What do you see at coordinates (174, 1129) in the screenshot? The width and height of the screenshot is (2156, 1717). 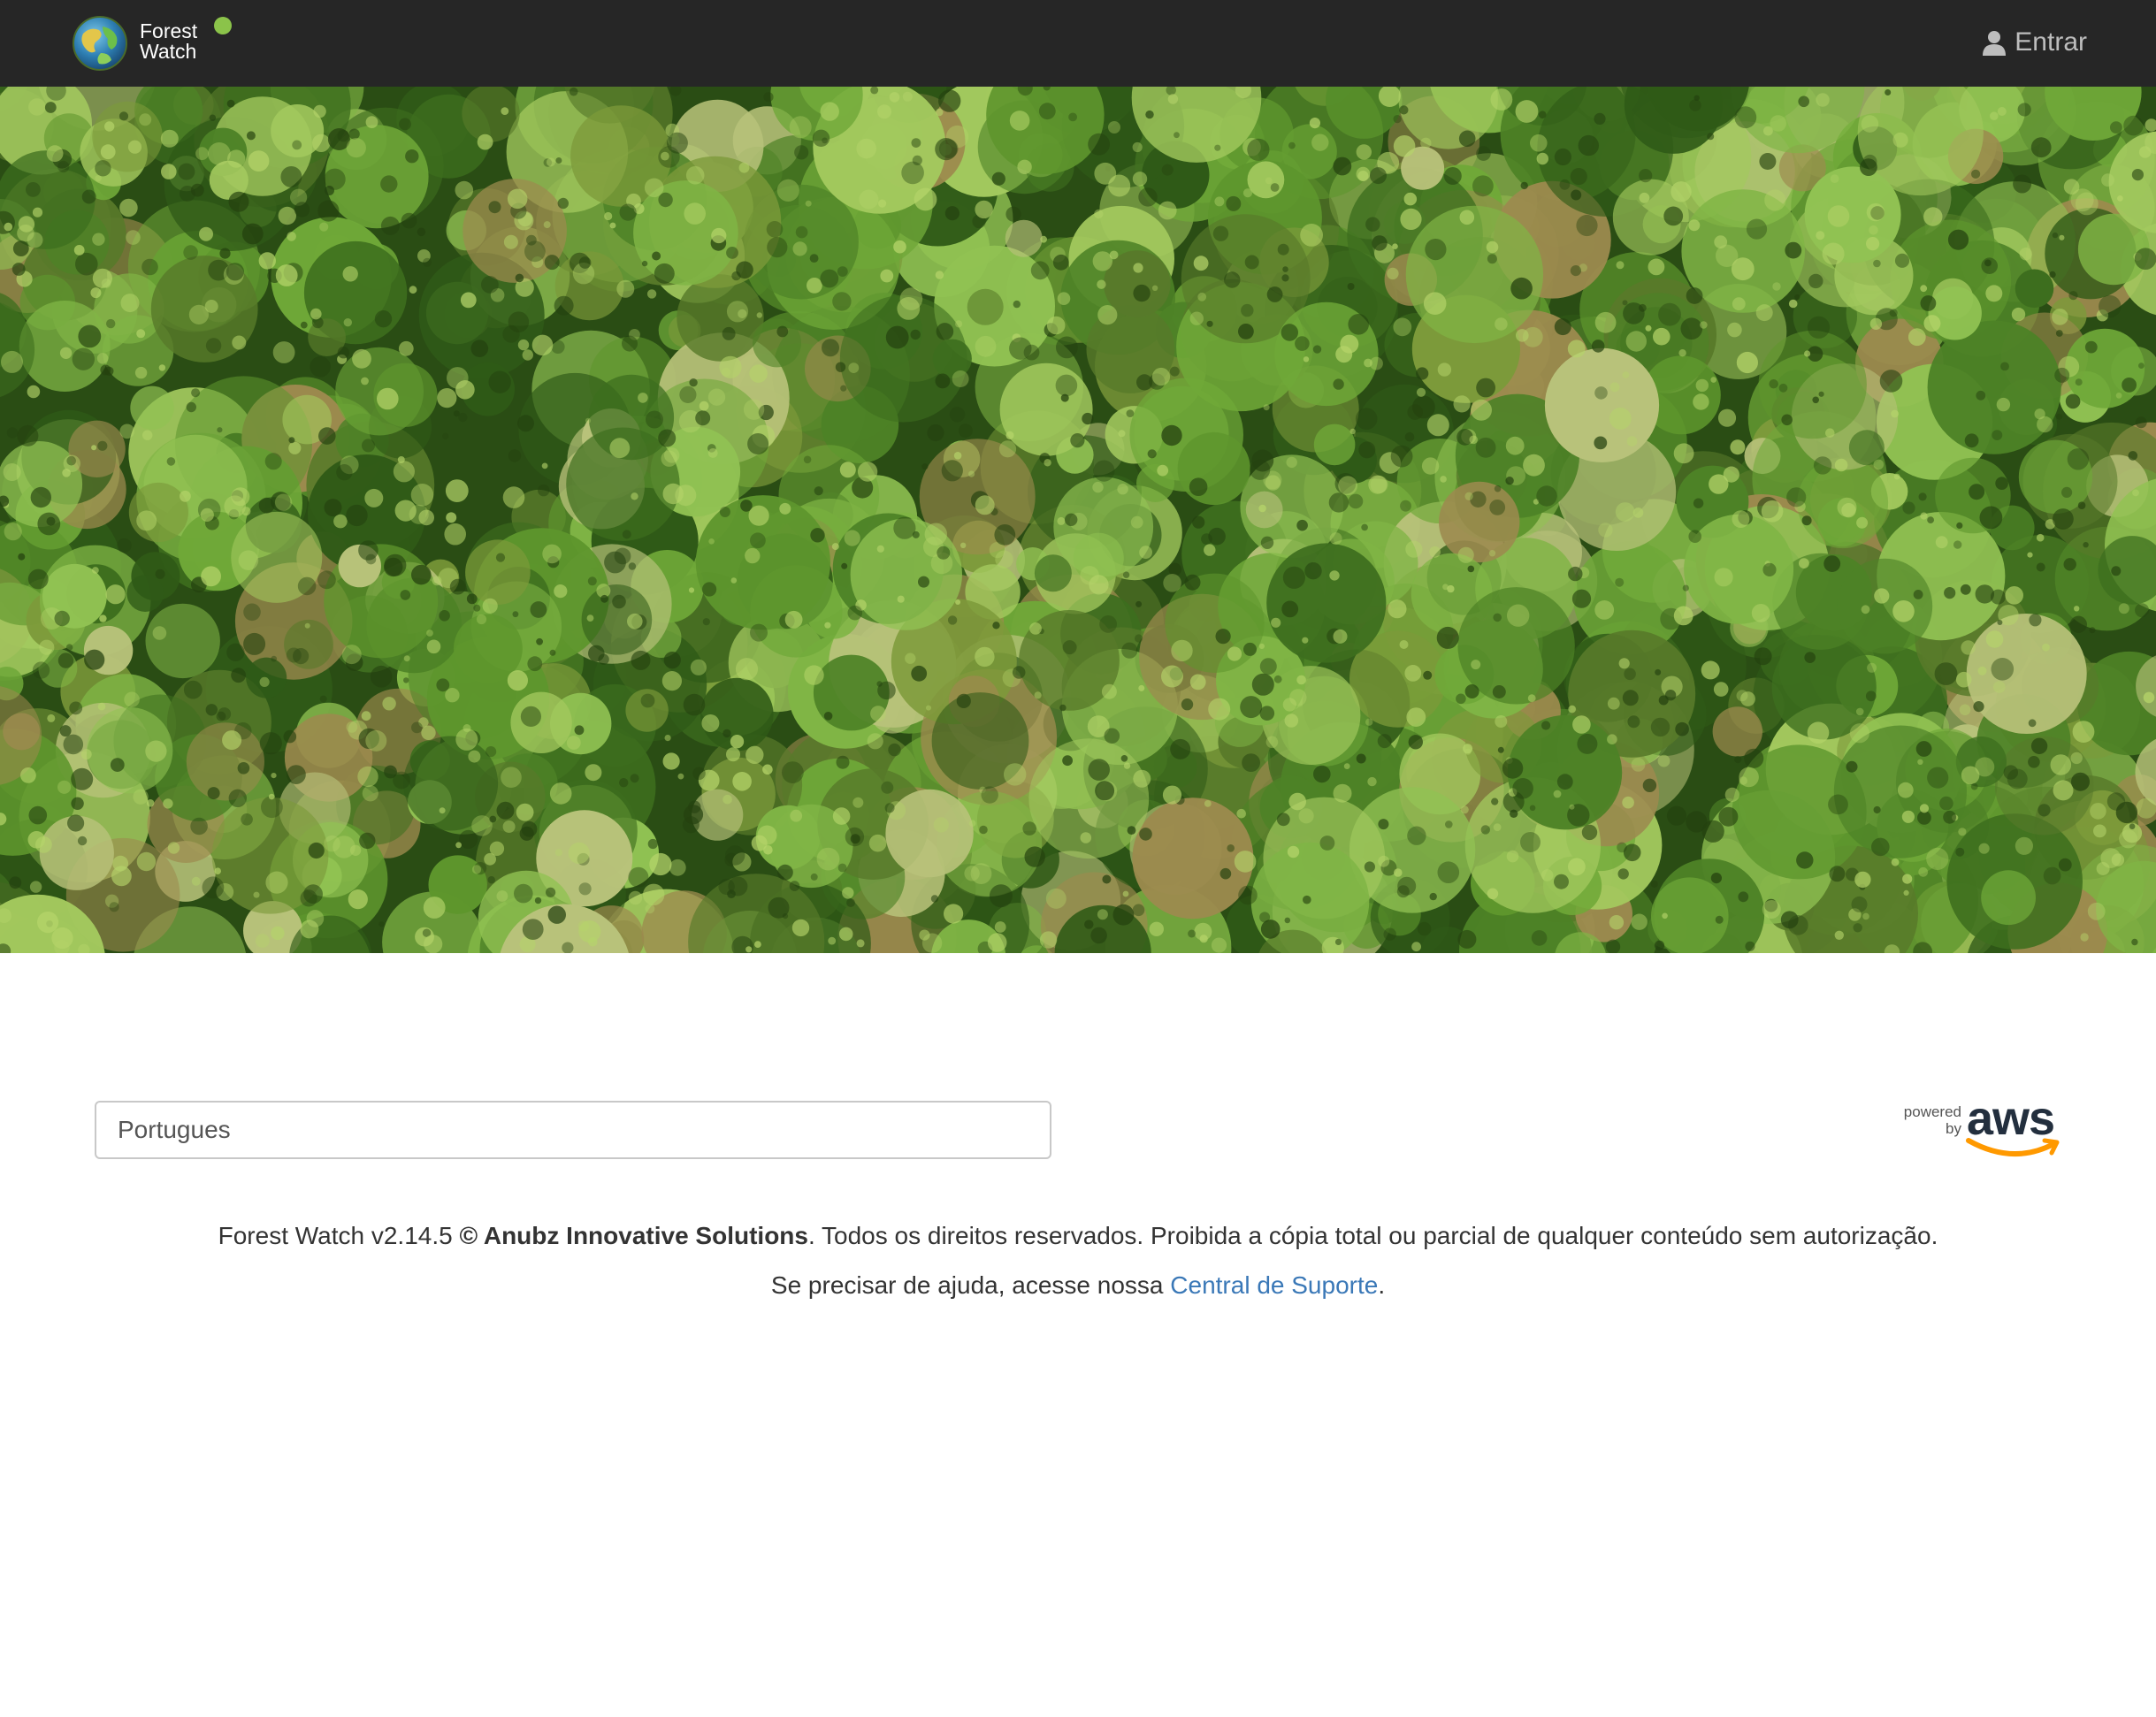 I see `language-select-value: Portugues` at bounding box center [174, 1129].